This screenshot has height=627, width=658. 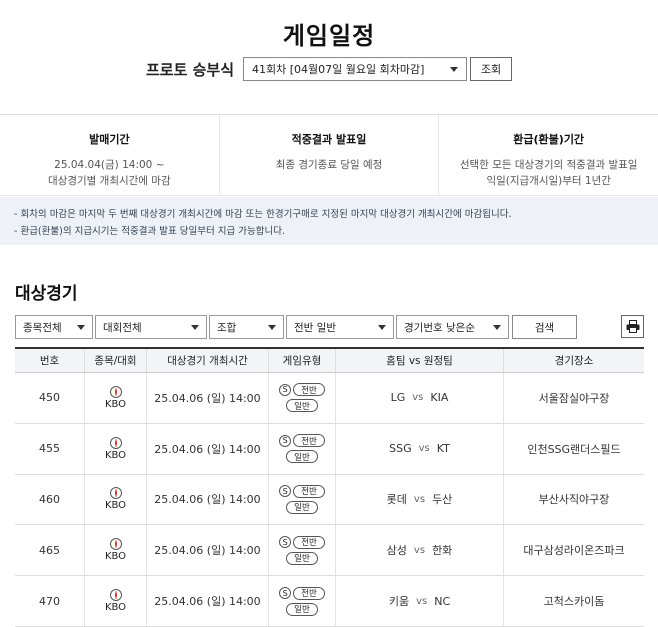 What do you see at coordinates (302, 360) in the screenshot?
I see `header-cell: 게임유형` at bounding box center [302, 360].